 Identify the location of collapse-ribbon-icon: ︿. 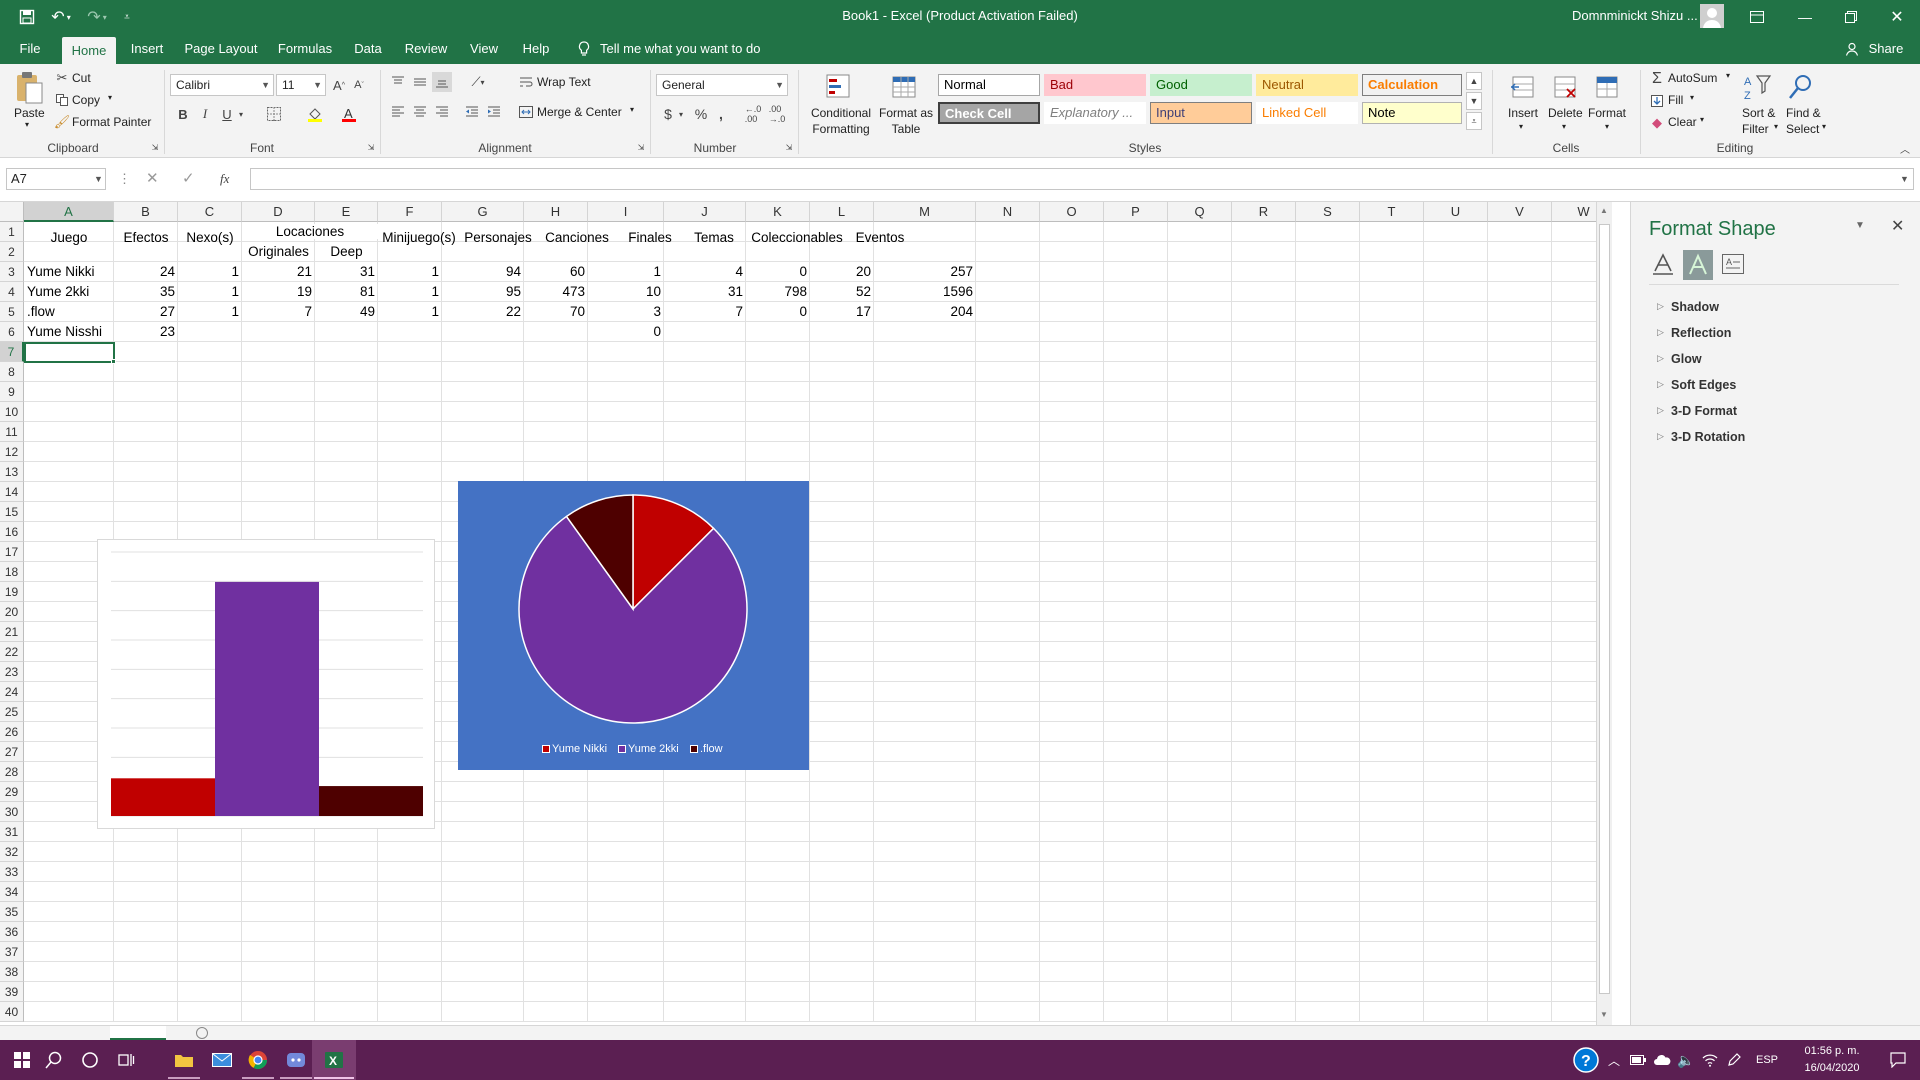
(1905, 149).